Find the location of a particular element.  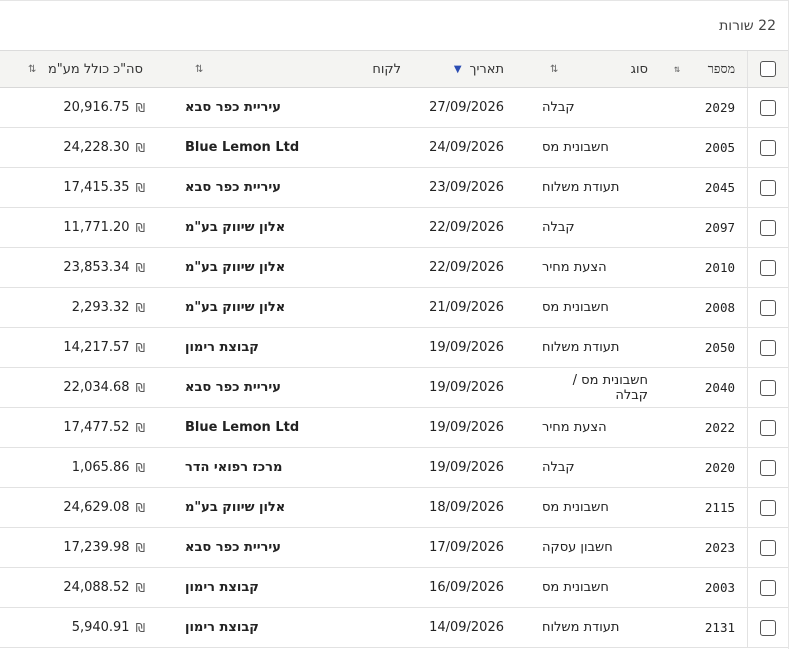

column-header-total-label: סה"כ כולל מע"מ is located at coordinates (95, 69).